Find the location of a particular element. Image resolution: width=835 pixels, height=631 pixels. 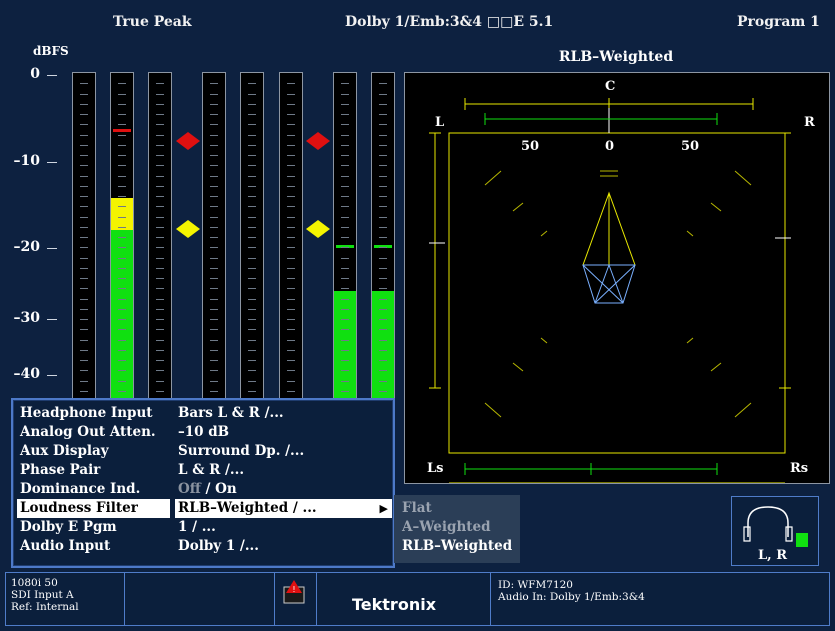

submenu-option-rlb-weighted: RLB–Weighted is located at coordinates (457, 546).